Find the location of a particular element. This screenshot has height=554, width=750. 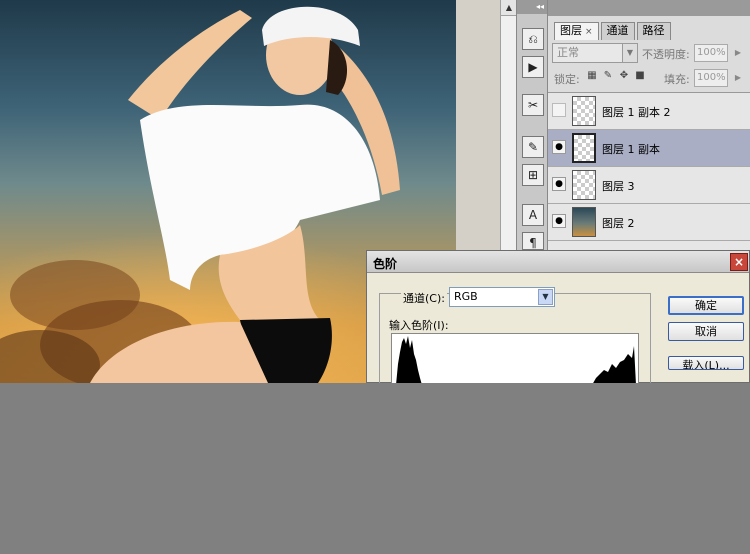

visibility-toggle is located at coordinates (559, 110).